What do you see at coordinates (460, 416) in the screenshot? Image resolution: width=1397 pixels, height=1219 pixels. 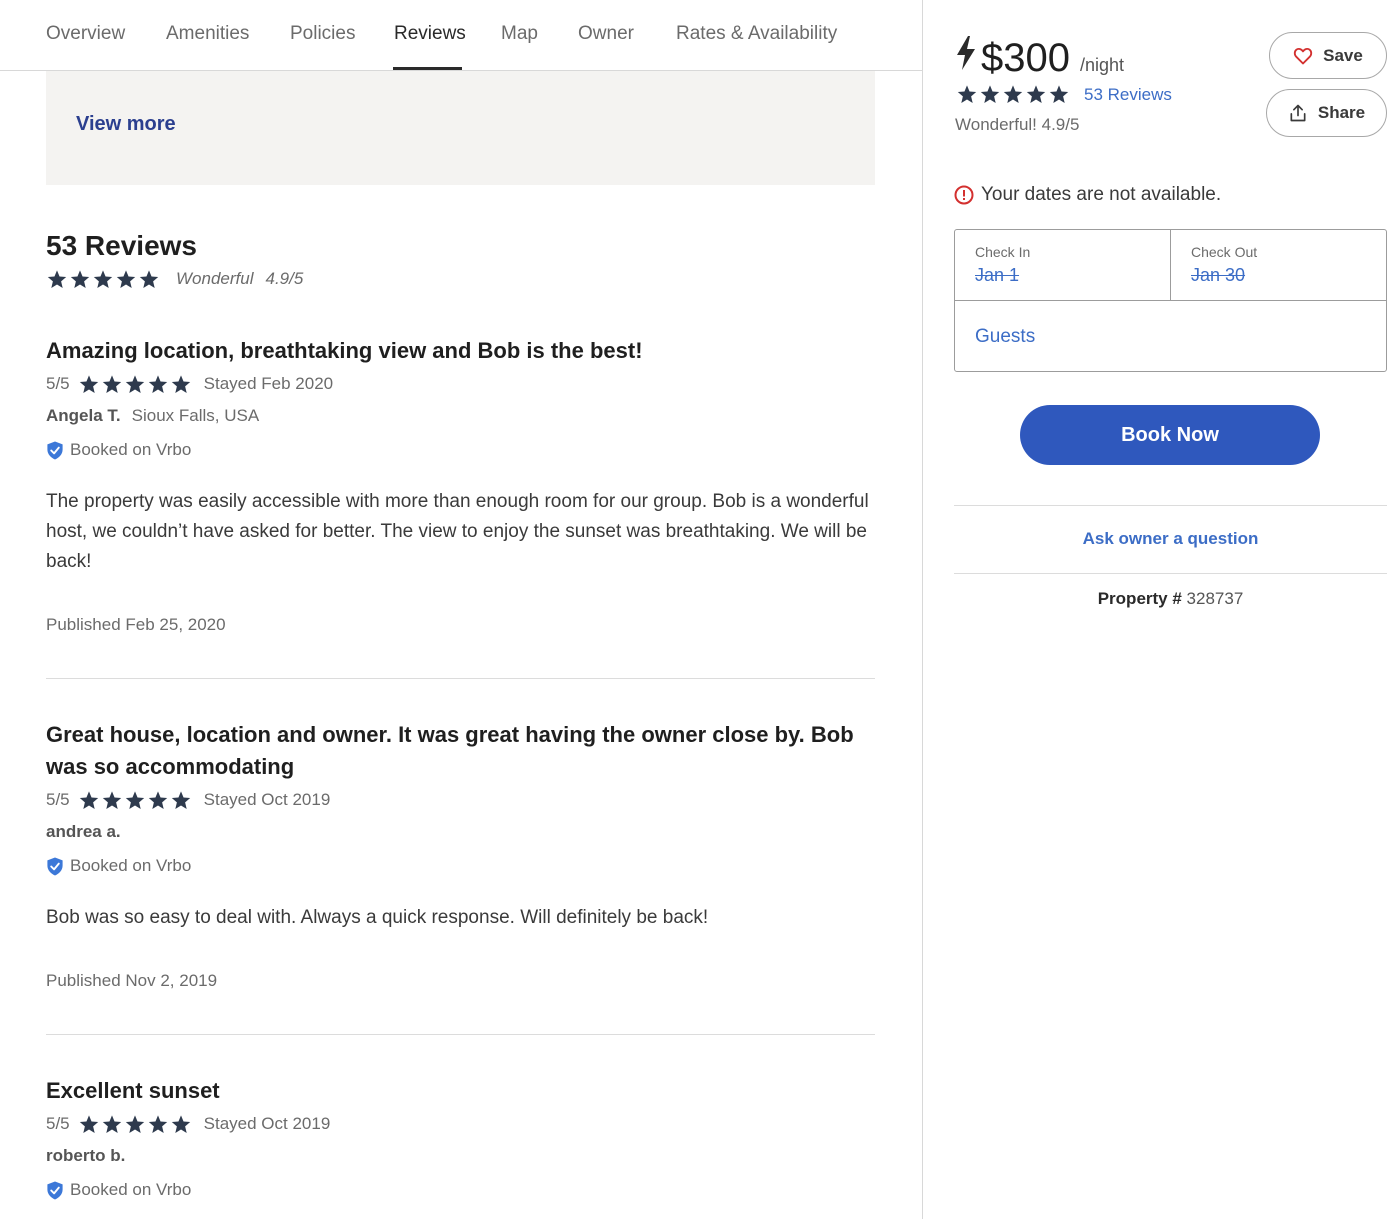 I see `reviewer-row: Angela T. Sioux Falls, USA` at bounding box center [460, 416].